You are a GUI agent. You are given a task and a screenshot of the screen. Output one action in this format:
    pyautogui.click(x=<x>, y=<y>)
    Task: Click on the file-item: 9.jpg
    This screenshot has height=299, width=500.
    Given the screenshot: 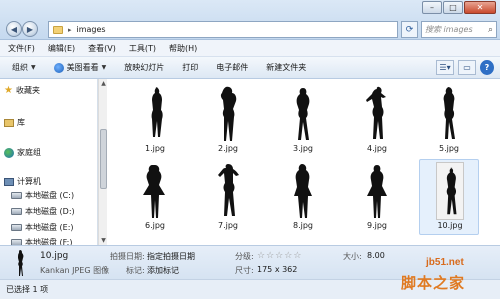 What is the action you would take?
    pyautogui.click(x=377, y=196)
    